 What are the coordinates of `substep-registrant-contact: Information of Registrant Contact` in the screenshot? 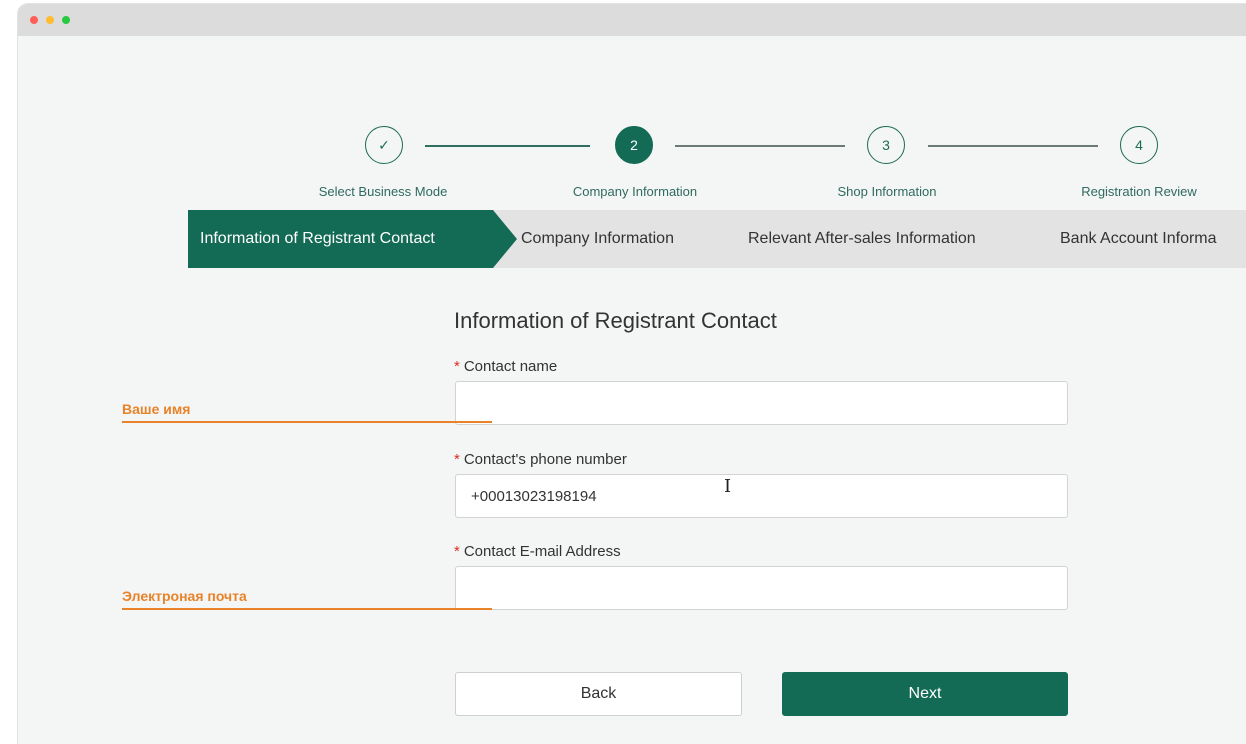 It's located at (353, 239).